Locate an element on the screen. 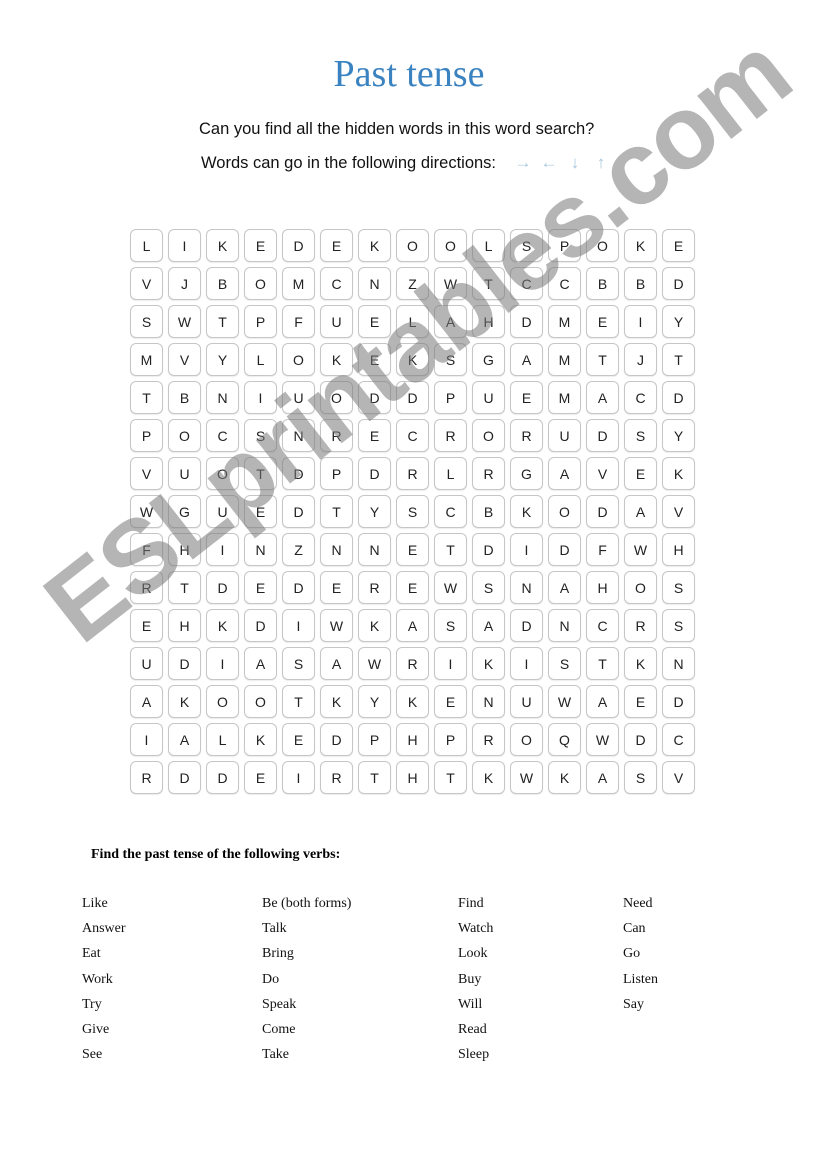 Image resolution: width=826 pixels, height=1169 pixels. grid-cell: Z is located at coordinates (298, 549).